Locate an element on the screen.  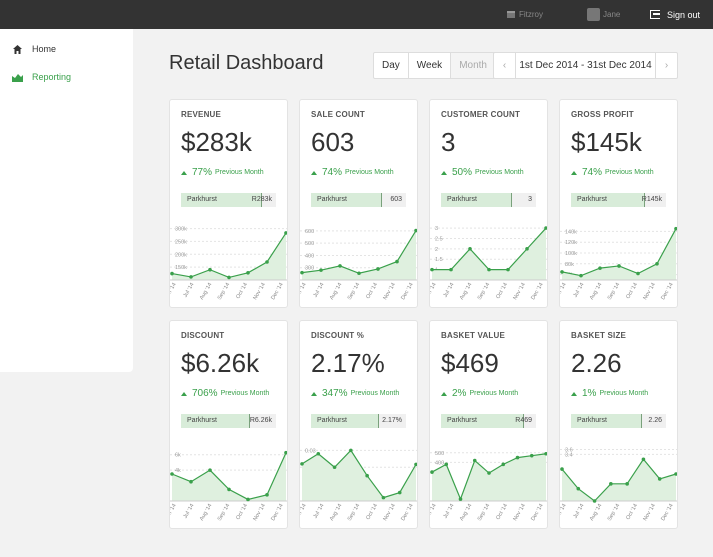
card-title: SALE COUNT is located at coordinates (338, 114).